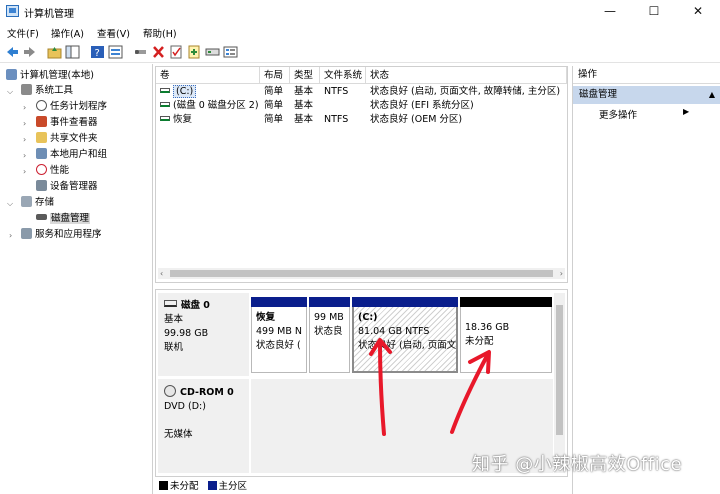 This screenshot has width=720, height=494. What do you see at coordinates (275, 75) in the screenshot?
I see `column-header-layout: 布局` at bounding box center [275, 75].